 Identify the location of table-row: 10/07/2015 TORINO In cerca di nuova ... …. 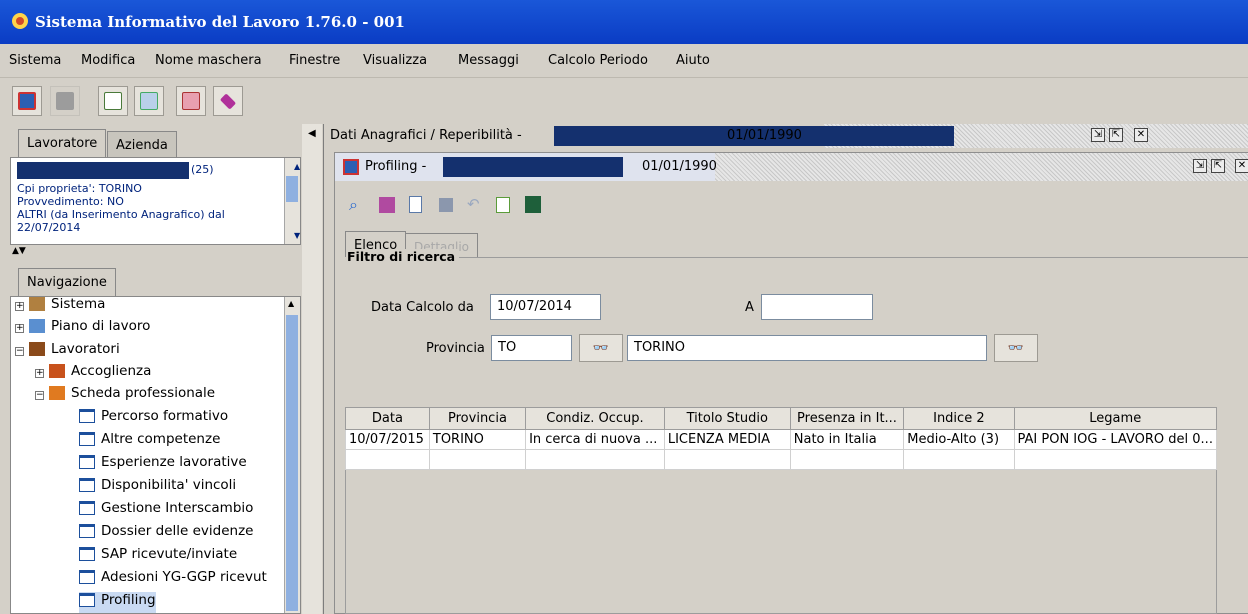
(781, 439).